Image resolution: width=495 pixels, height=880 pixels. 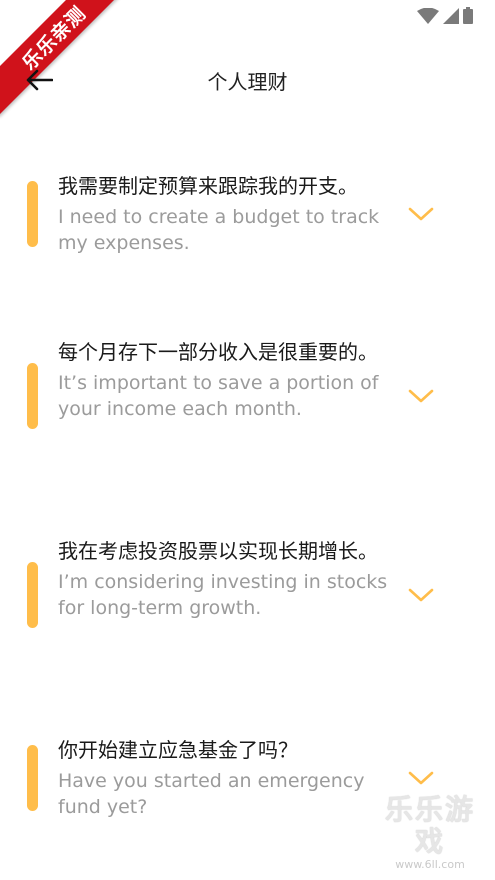 I want to click on app-bar: 个人理财, so click(x=247, y=79).